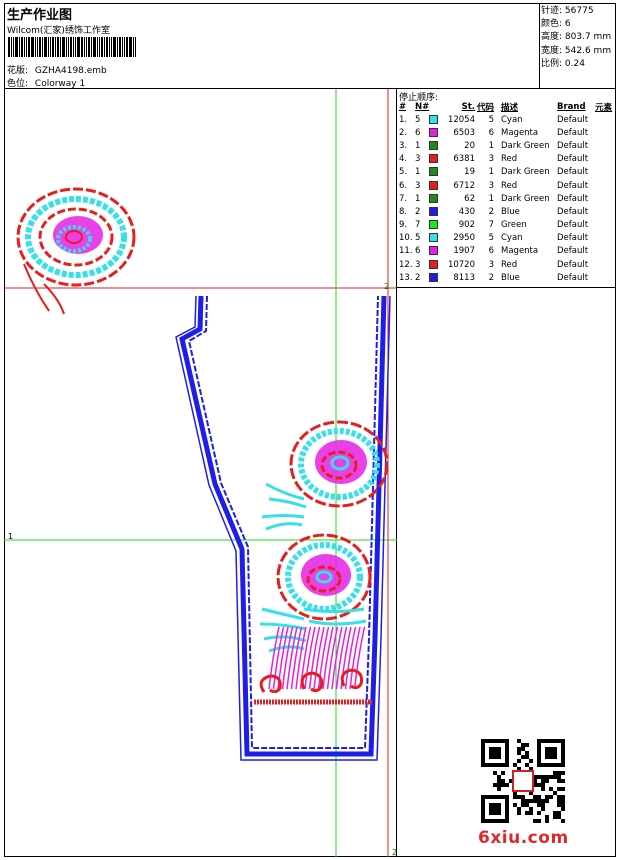 Image resolution: width=620 pixels, height=860 pixels. Describe the element at coordinates (464, 132) in the screenshot. I see `row-stitches: 6503` at that location.